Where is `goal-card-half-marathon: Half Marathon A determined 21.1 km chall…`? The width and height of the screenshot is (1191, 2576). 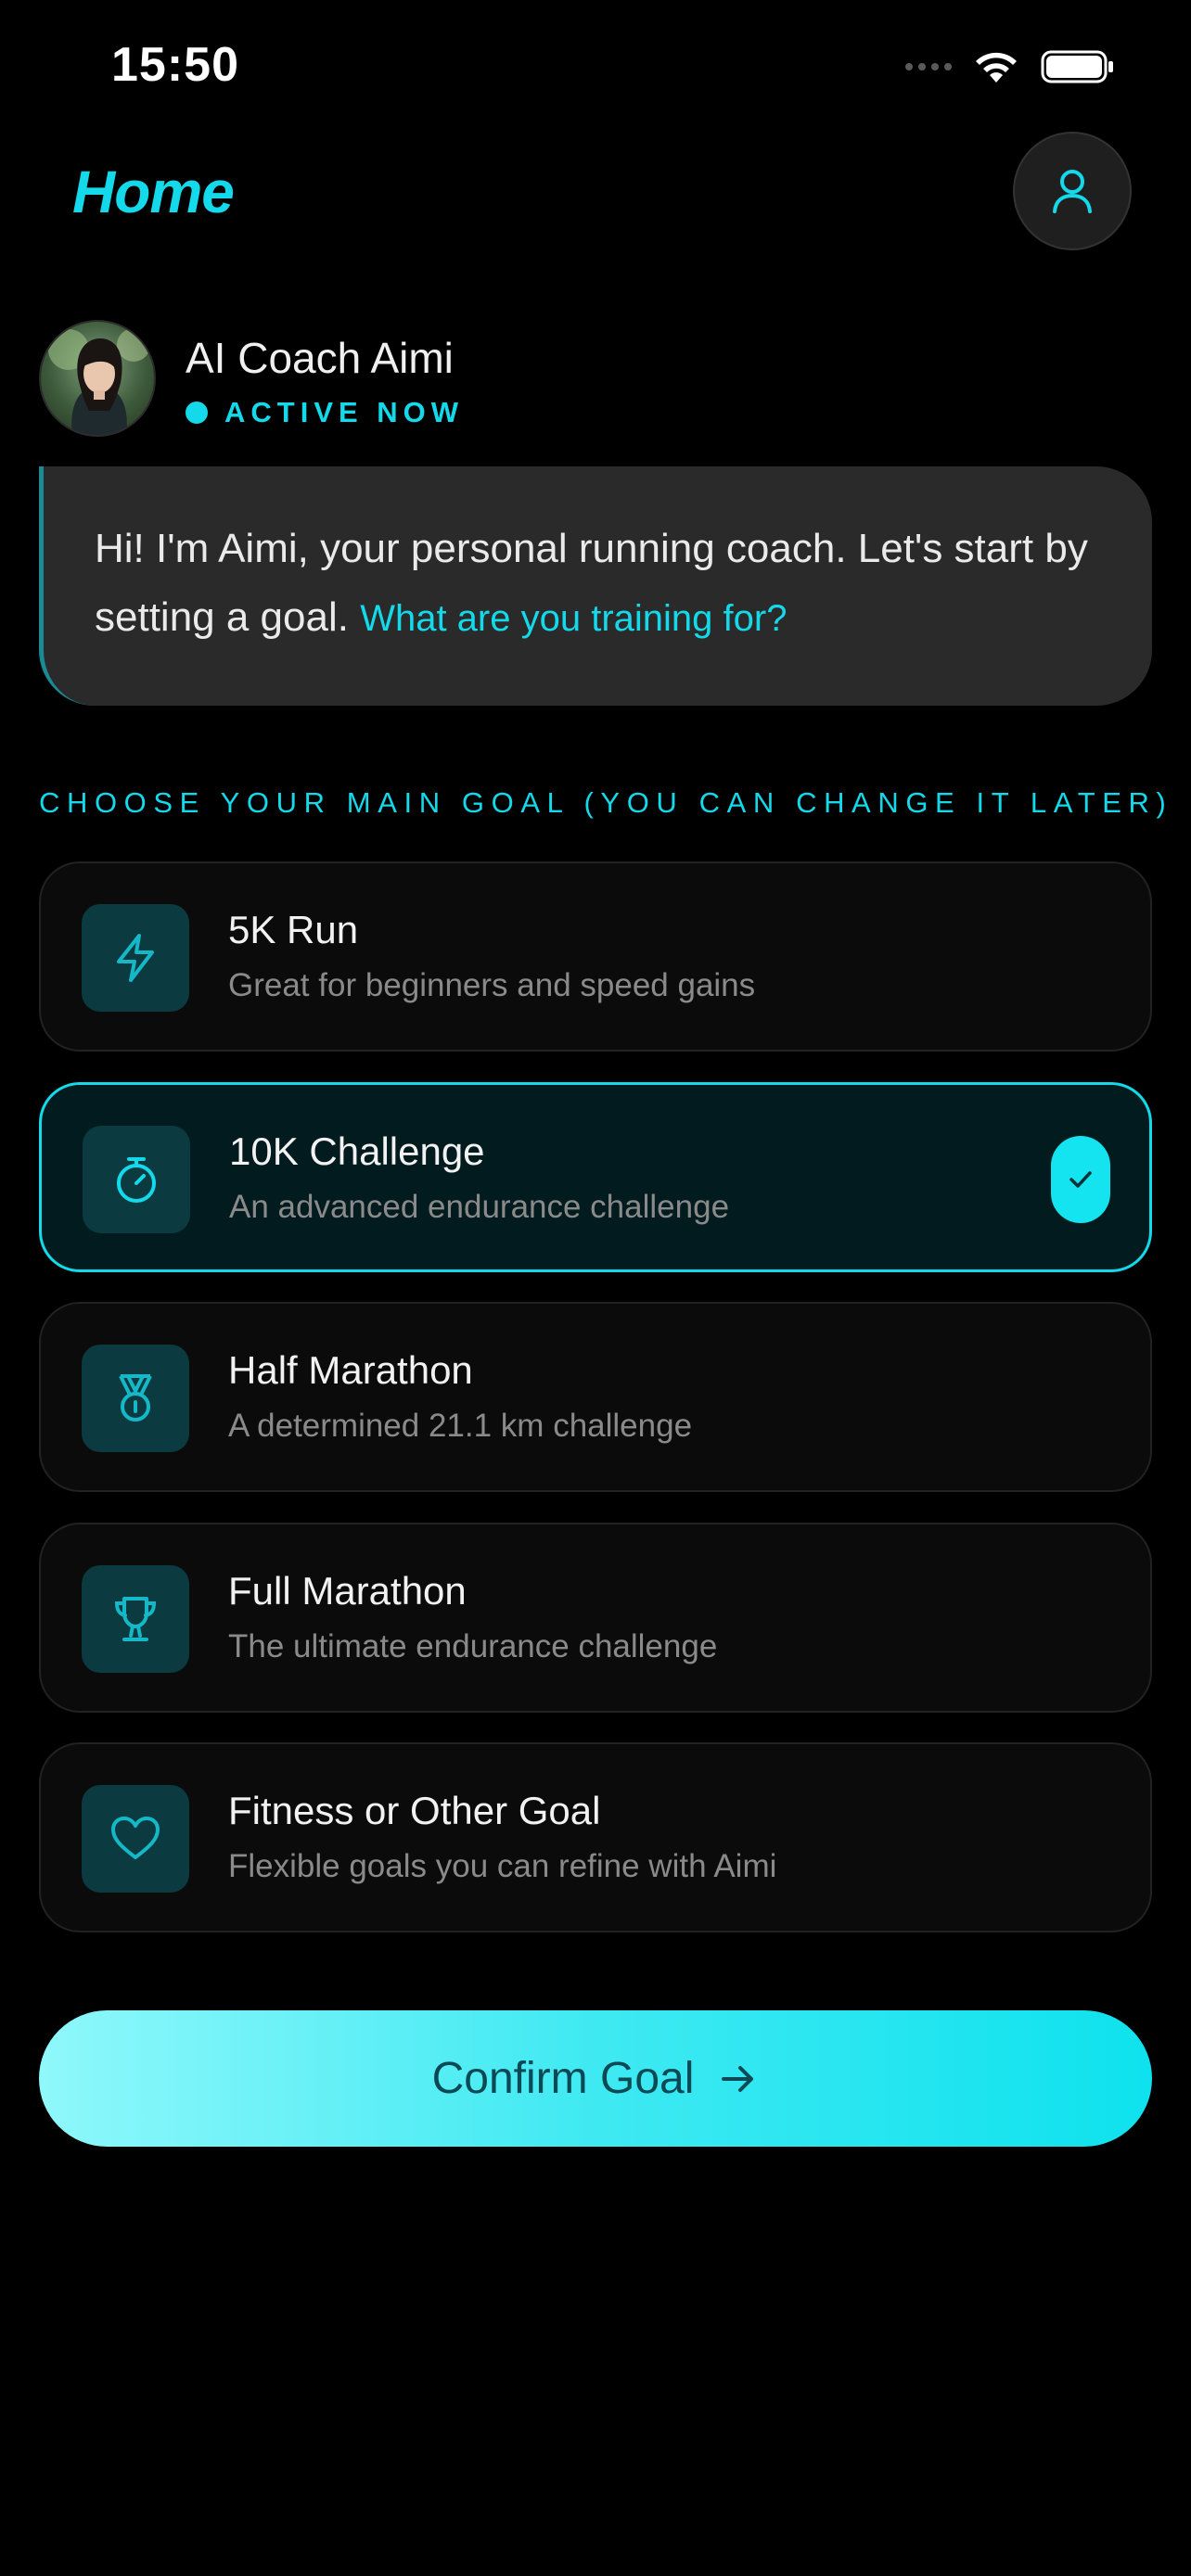
goal-card-half-marathon: Half Marathon A determined 21.1 km chall… is located at coordinates (595, 1397).